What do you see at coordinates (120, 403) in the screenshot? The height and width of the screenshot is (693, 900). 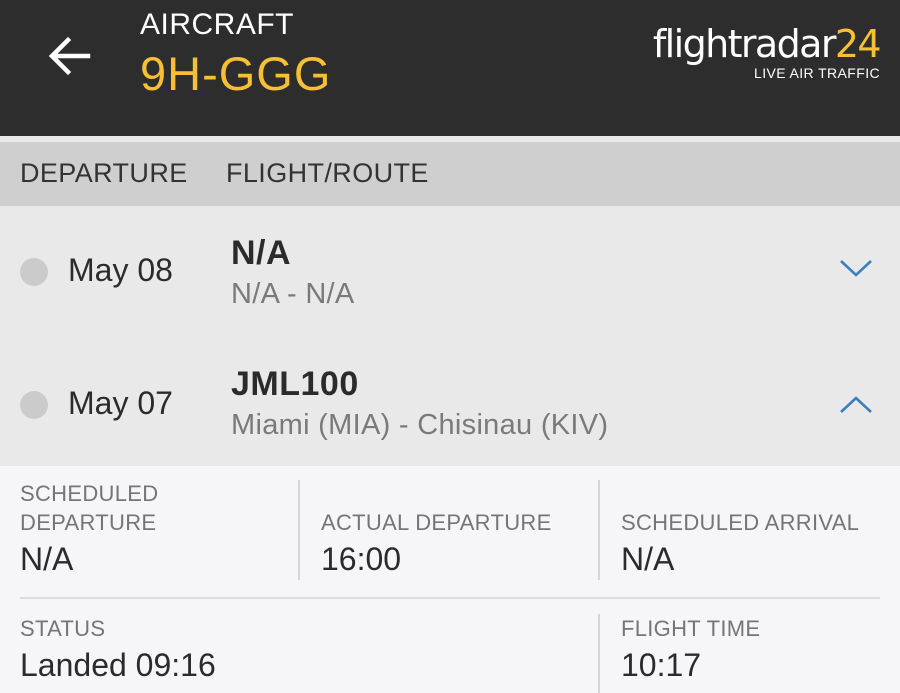 I see `flight-date: May 07` at bounding box center [120, 403].